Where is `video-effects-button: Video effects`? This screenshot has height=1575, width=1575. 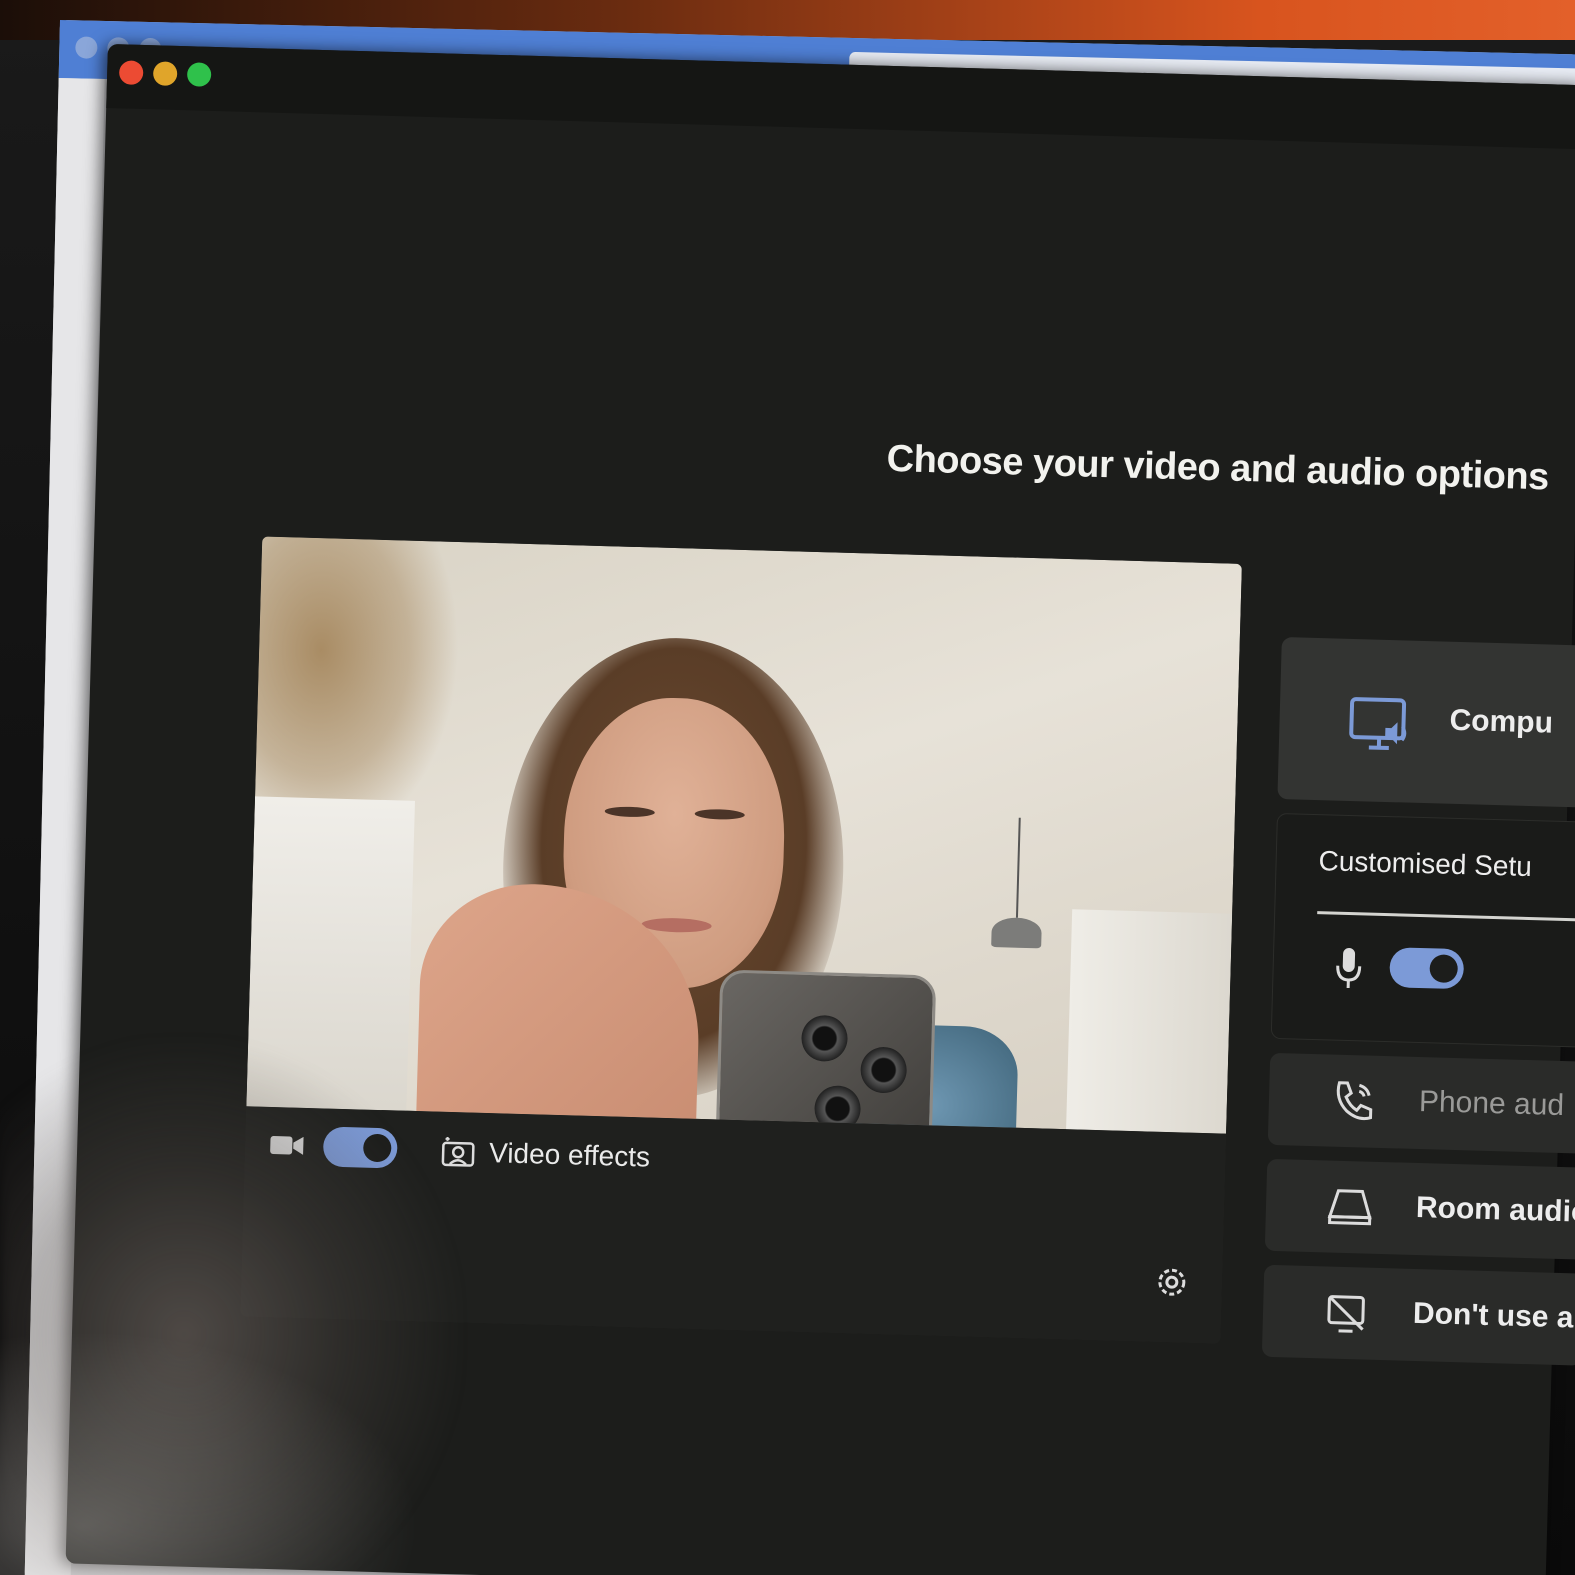
video-effects-button: Video effects is located at coordinates (546, 1155).